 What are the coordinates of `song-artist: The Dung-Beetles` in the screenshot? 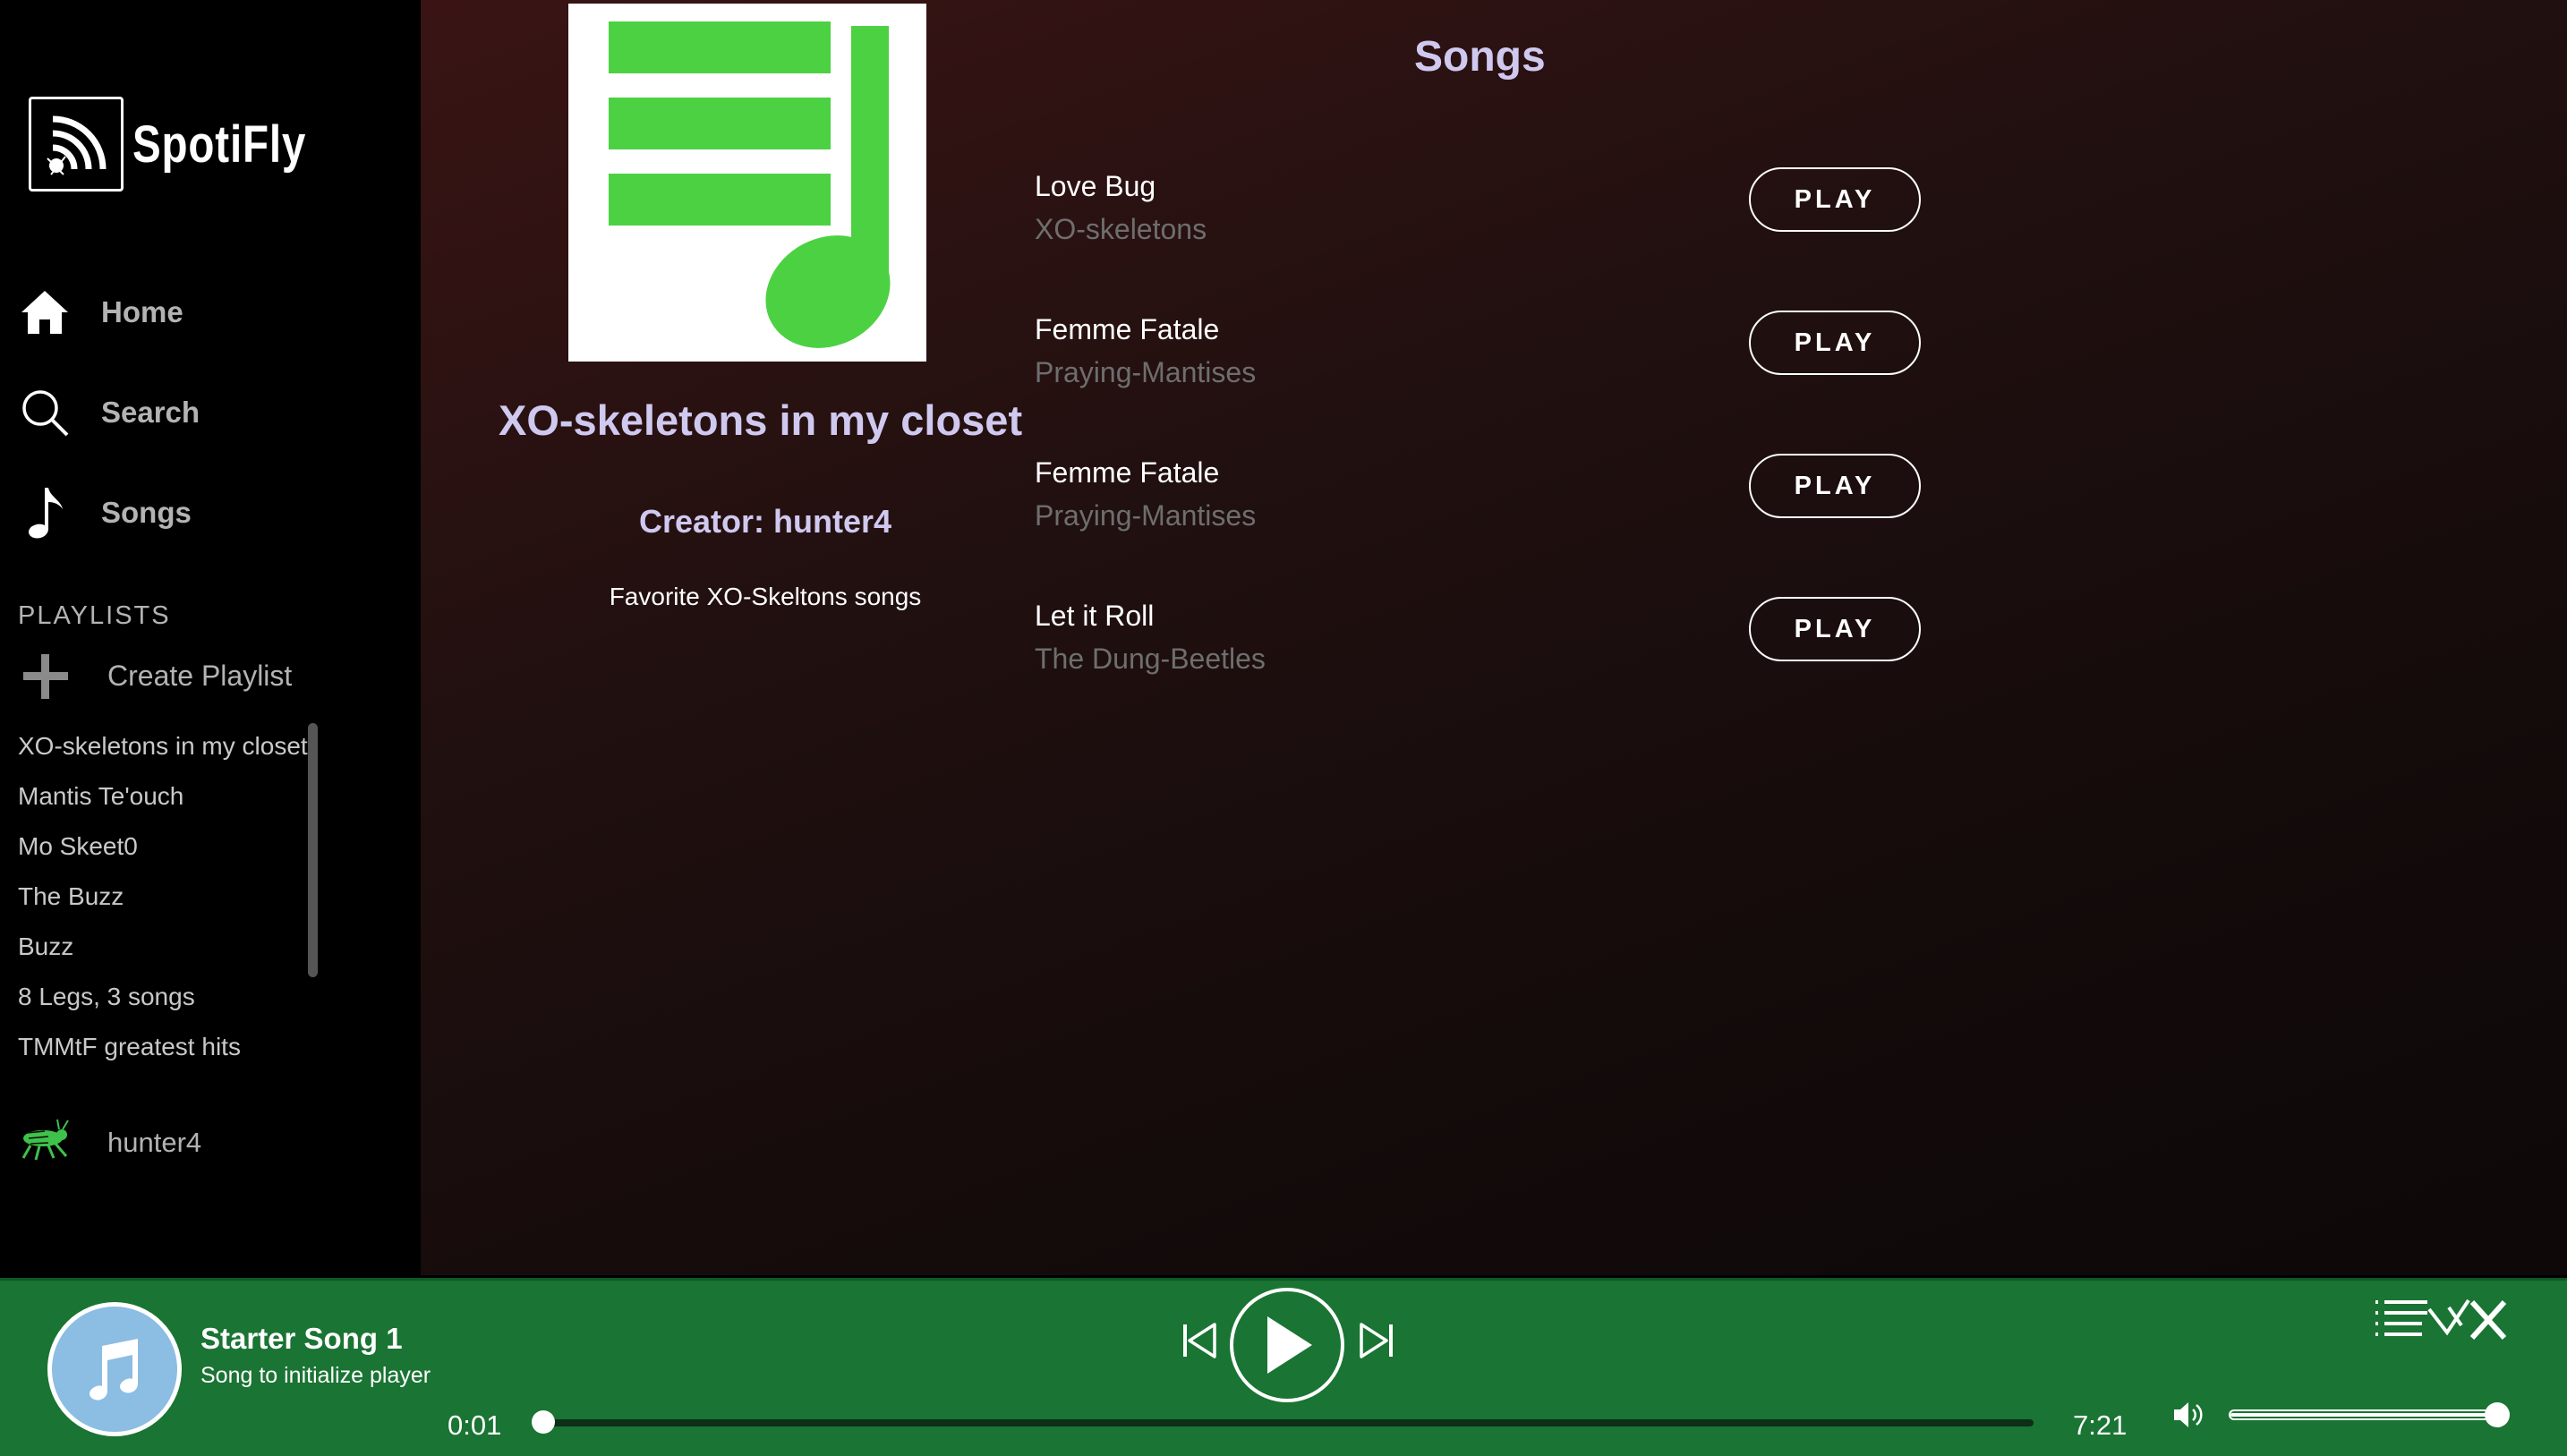 It's located at (1151, 659).